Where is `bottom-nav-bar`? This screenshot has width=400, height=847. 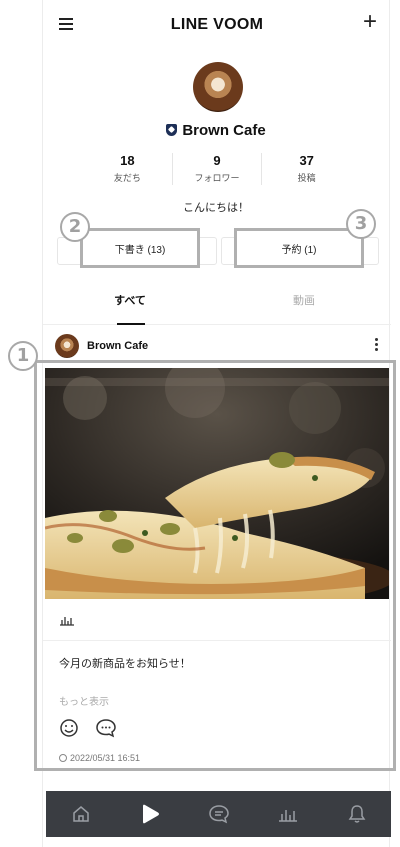
bottom-nav-bar is located at coordinates (218, 814).